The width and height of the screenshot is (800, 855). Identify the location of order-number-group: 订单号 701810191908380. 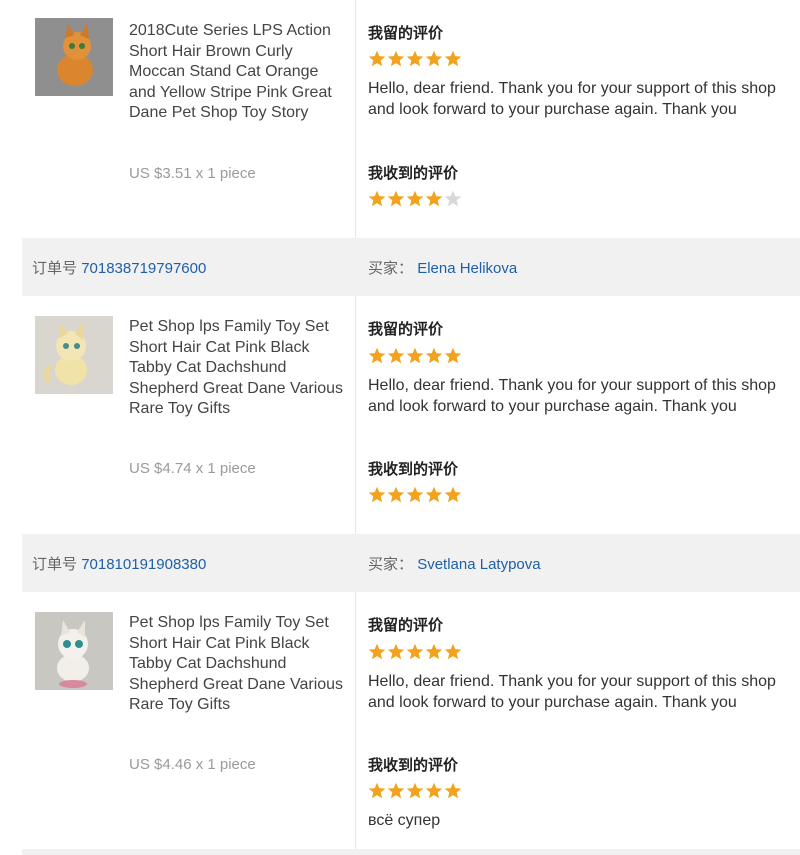
(189, 563).